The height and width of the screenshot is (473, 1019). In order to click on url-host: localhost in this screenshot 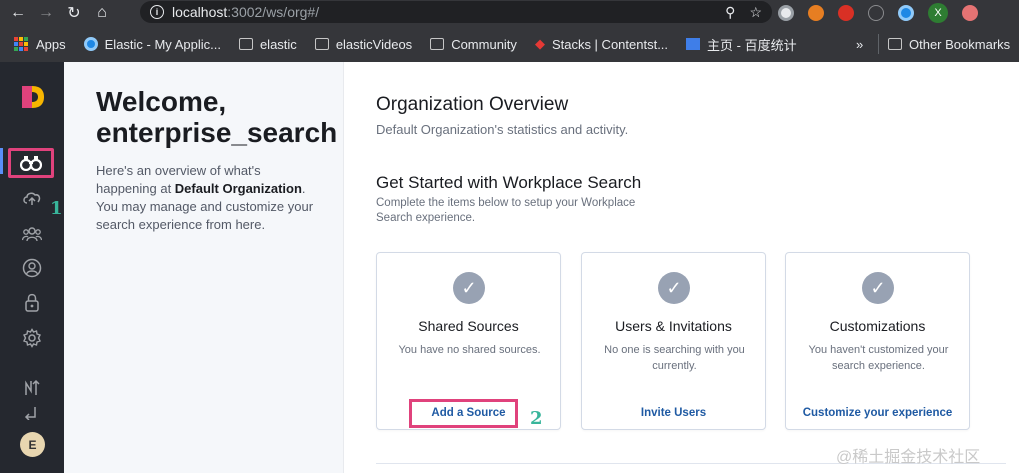, I will do `click(200, 12)`.